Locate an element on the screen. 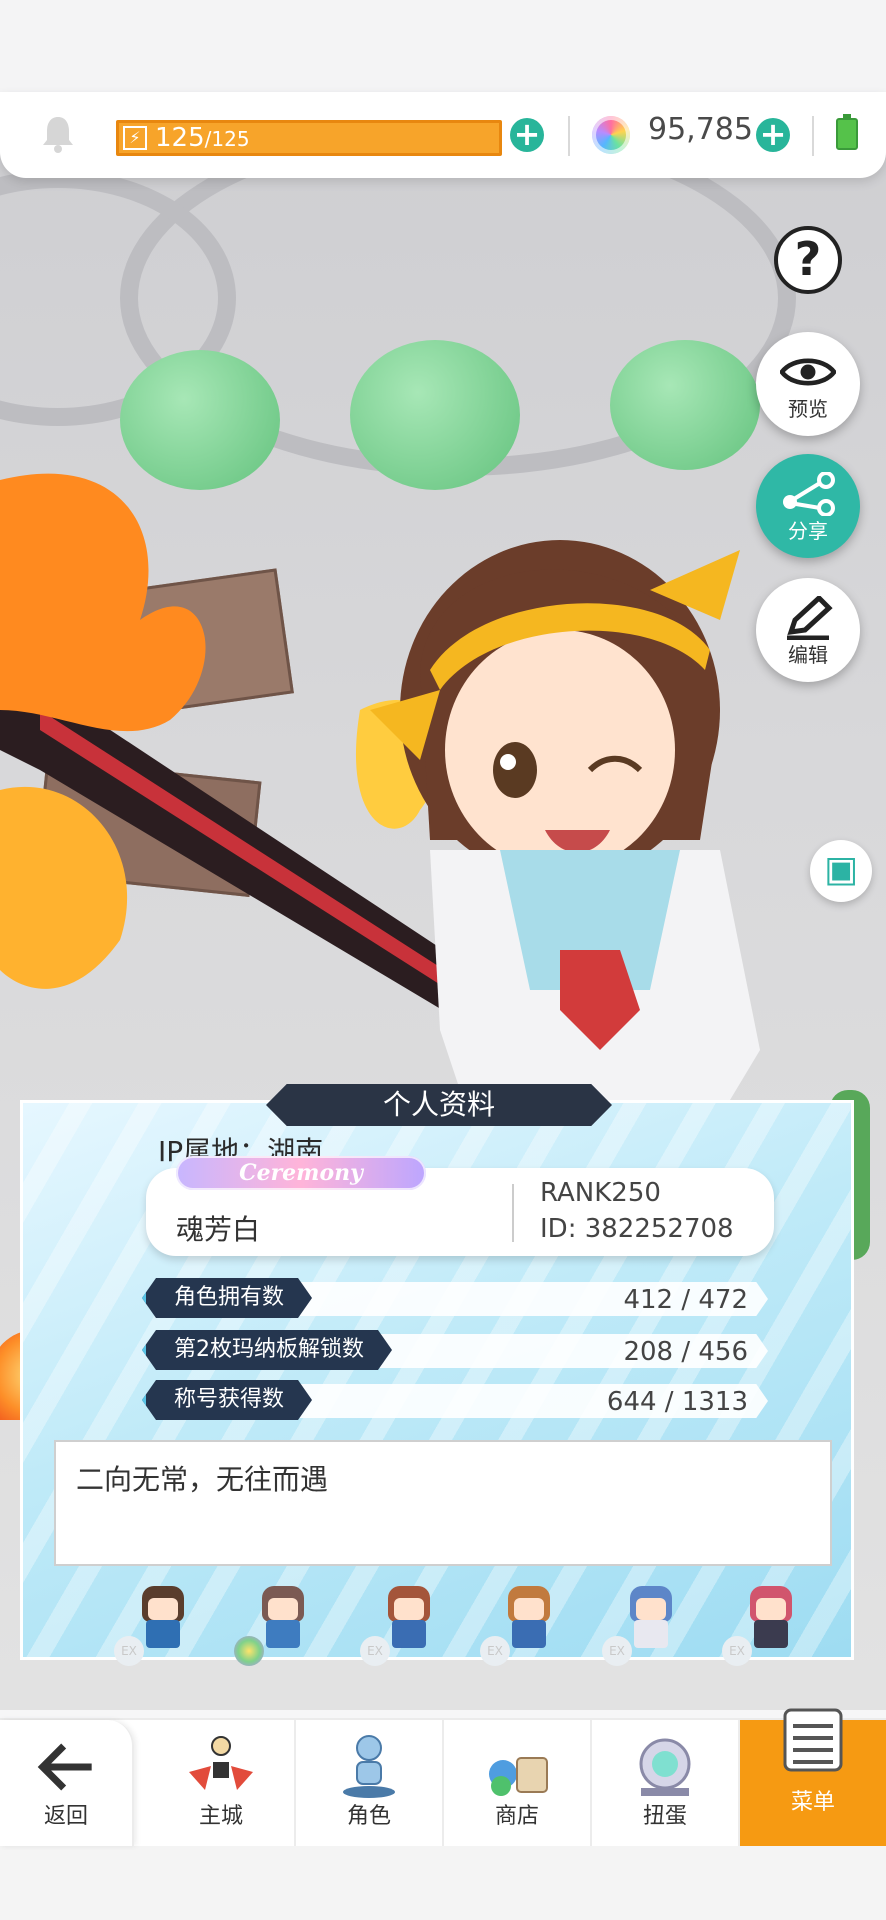 The image size is (886, 1920). stamina-text: 125/125 is located at coordinates (202, 138).